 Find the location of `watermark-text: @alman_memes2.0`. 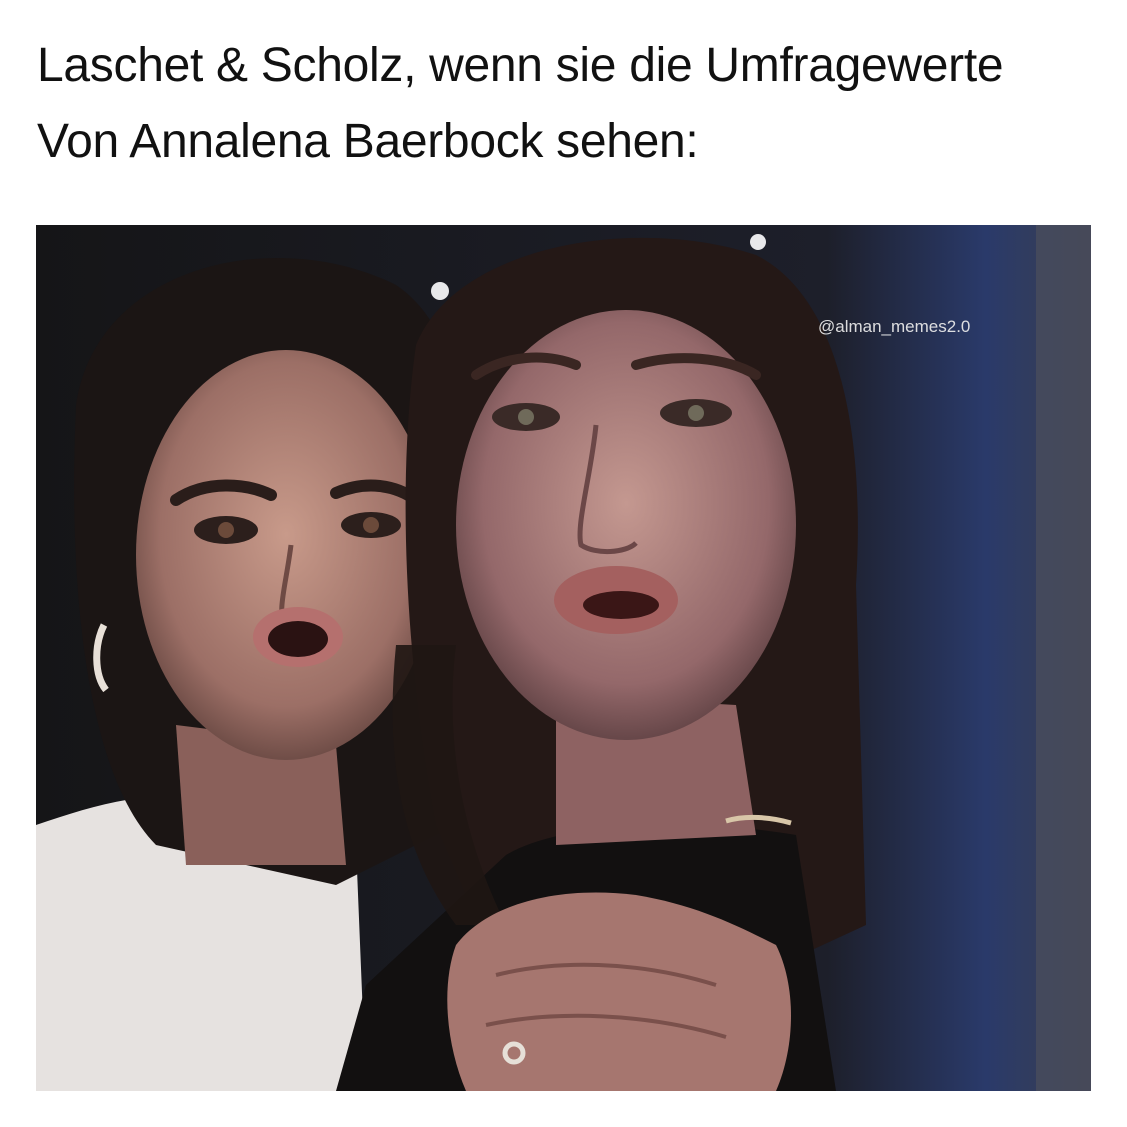

watermark-text: @alman_memes2.0 is located at coordinates (894, 326).